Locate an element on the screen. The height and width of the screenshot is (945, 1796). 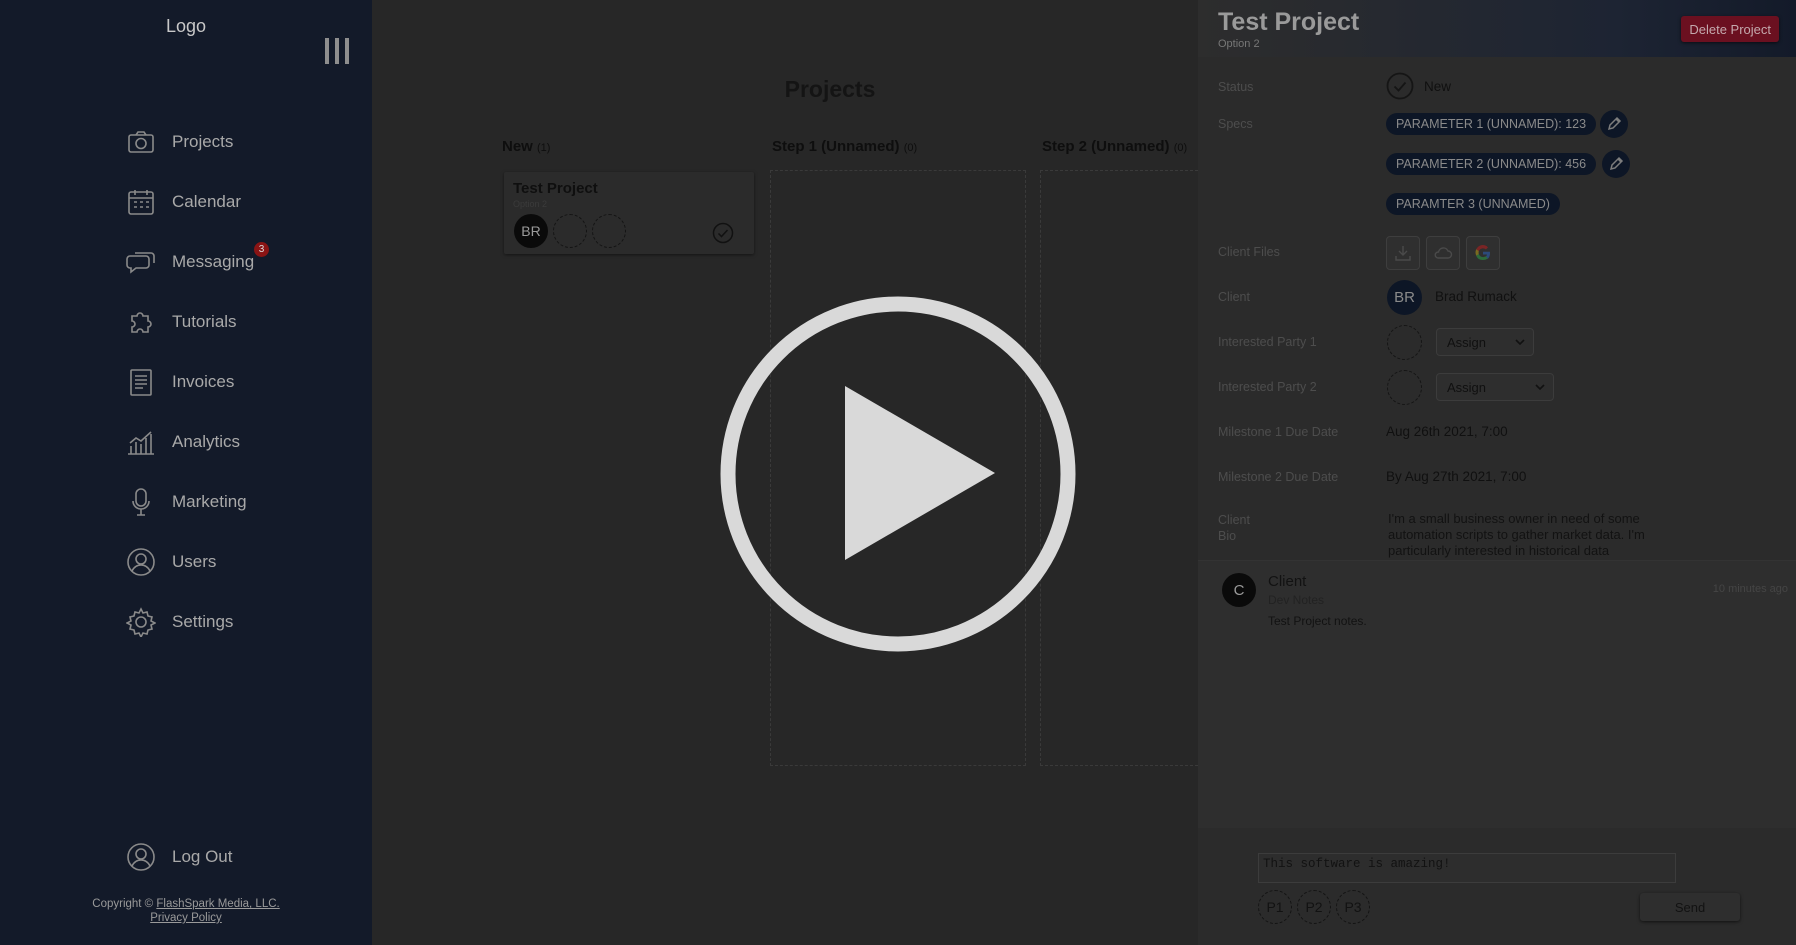
sidebar-item-marketing: Marketing is located at coordinates (190, 502).